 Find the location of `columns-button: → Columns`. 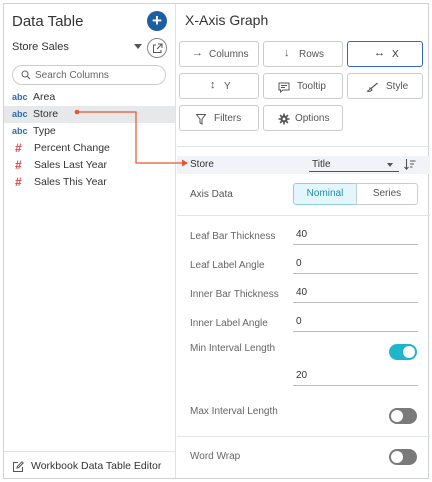

columns-button: → Columns is located at coordinates (219, 54).